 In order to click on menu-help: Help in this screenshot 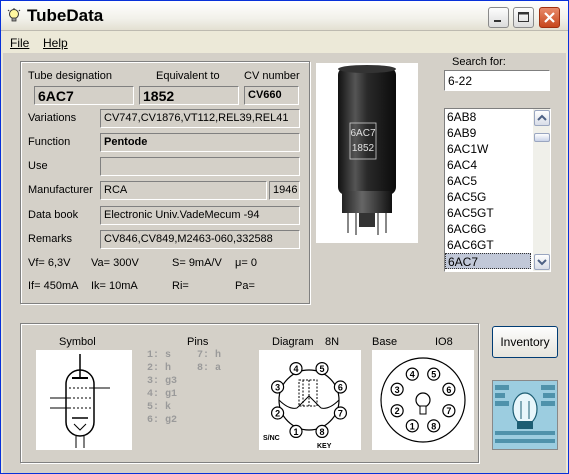, I will do `click(55, 43)`.